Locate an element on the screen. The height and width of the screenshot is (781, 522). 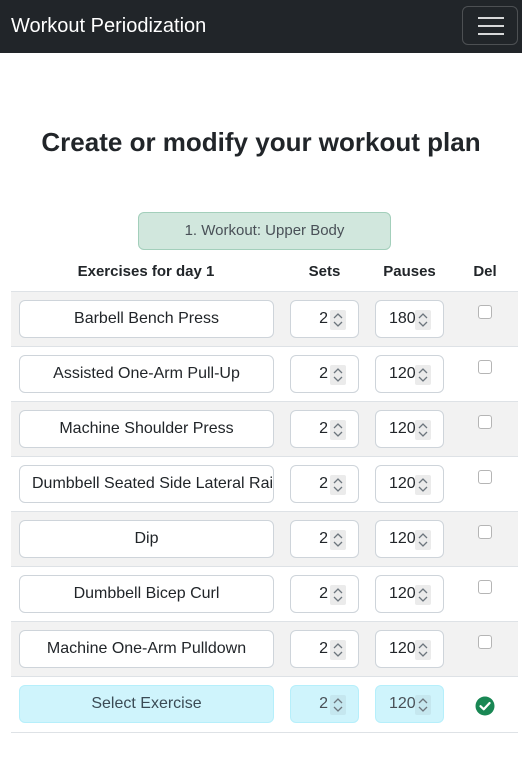
exercise-field: Machine Shoulder Press is located at coordinates (146, 429).